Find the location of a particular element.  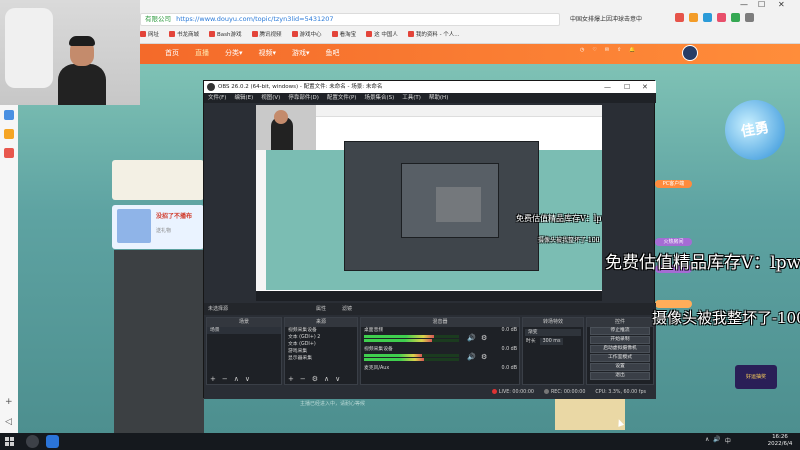

minimize-button: — is located at coordinates (744, 5).